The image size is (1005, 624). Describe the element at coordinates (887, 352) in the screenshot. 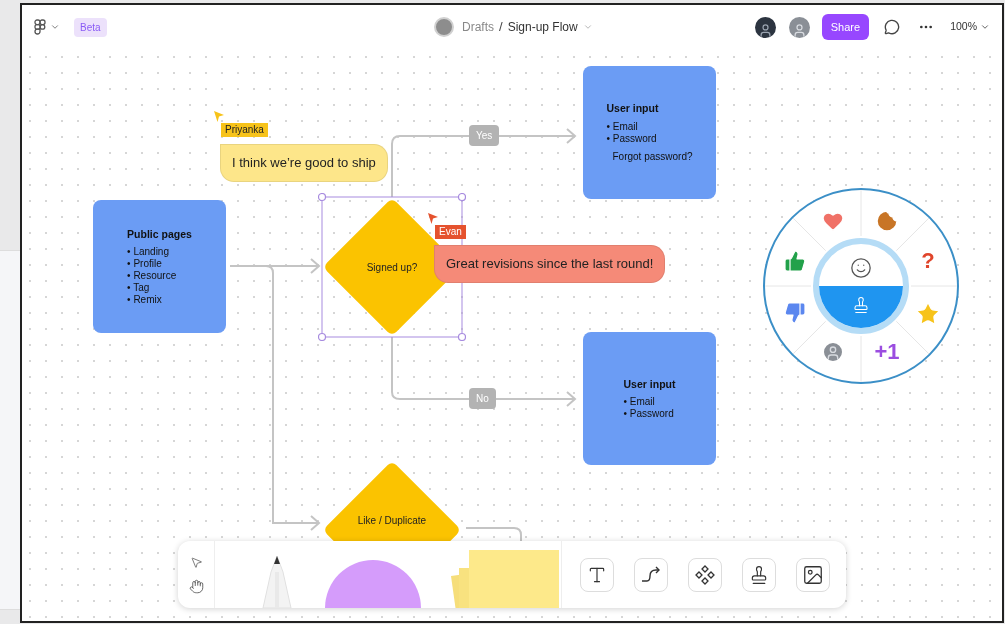

I see `sticker-text: +1` at that location.